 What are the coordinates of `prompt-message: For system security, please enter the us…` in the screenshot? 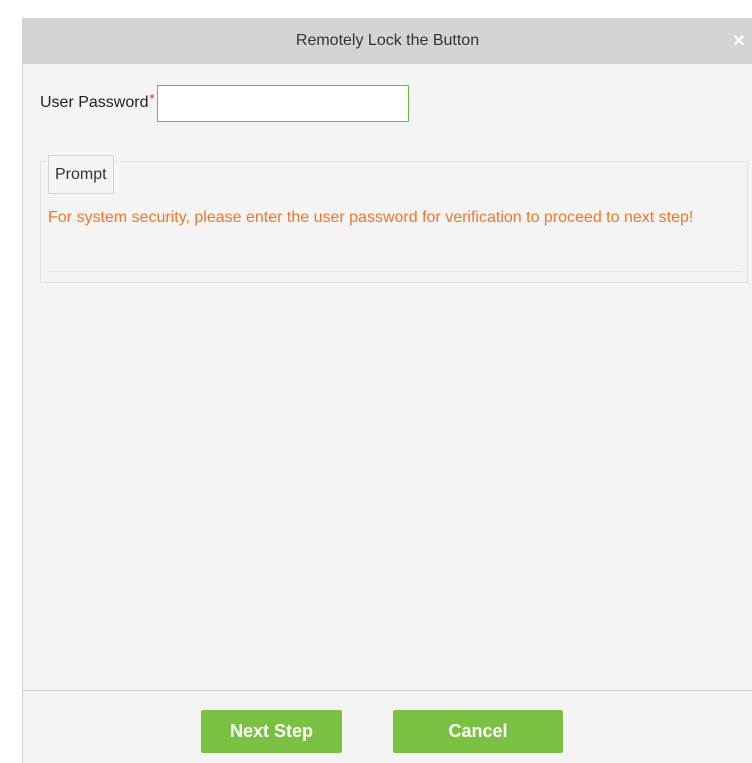 It's located at (371, 217).